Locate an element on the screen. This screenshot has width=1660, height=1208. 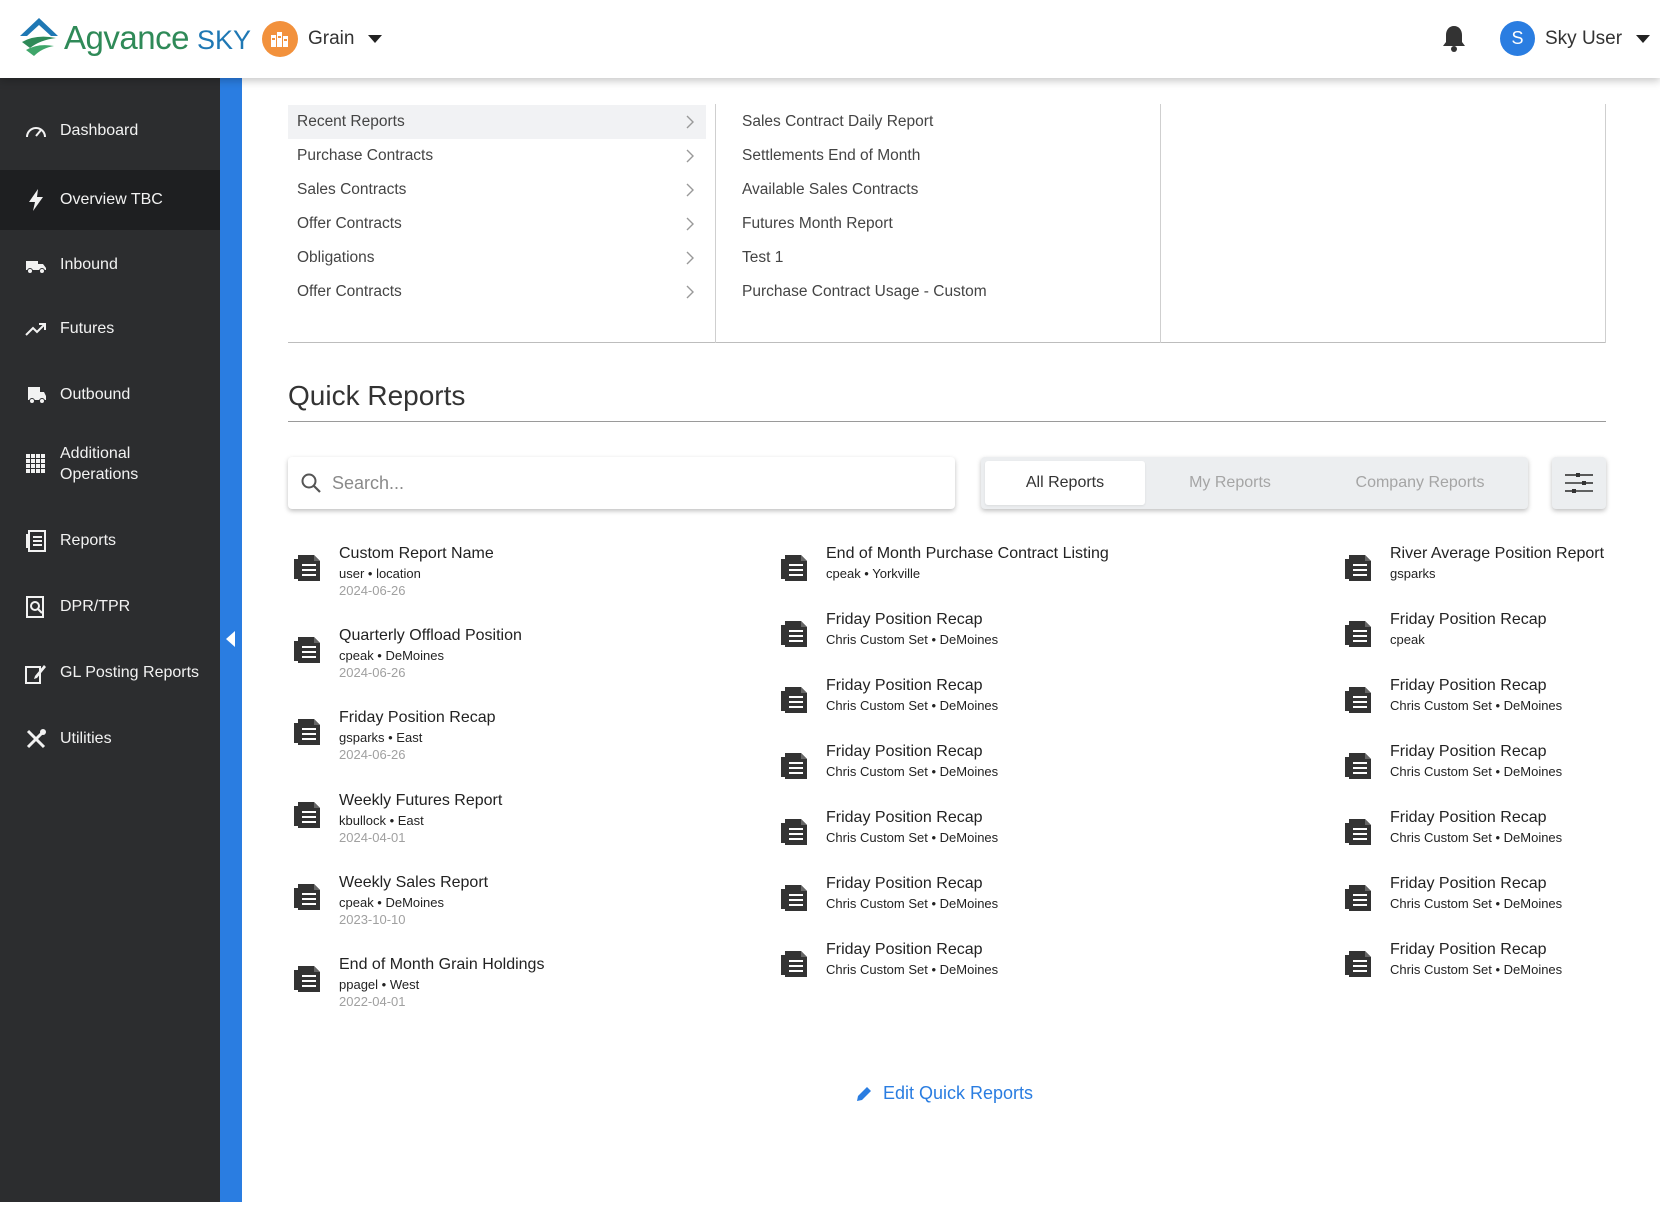
recent-report-link: Sales Contract Daily Report is located at coordinates (837, 122).